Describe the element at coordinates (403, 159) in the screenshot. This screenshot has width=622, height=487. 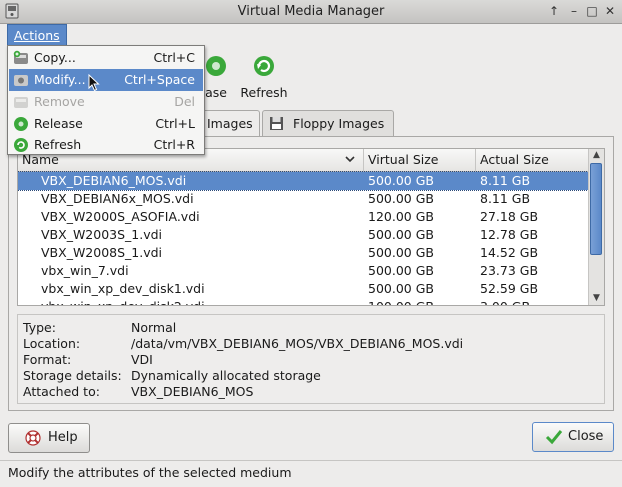
I see `column-virtual-size-label: Virtual Size` at that location.